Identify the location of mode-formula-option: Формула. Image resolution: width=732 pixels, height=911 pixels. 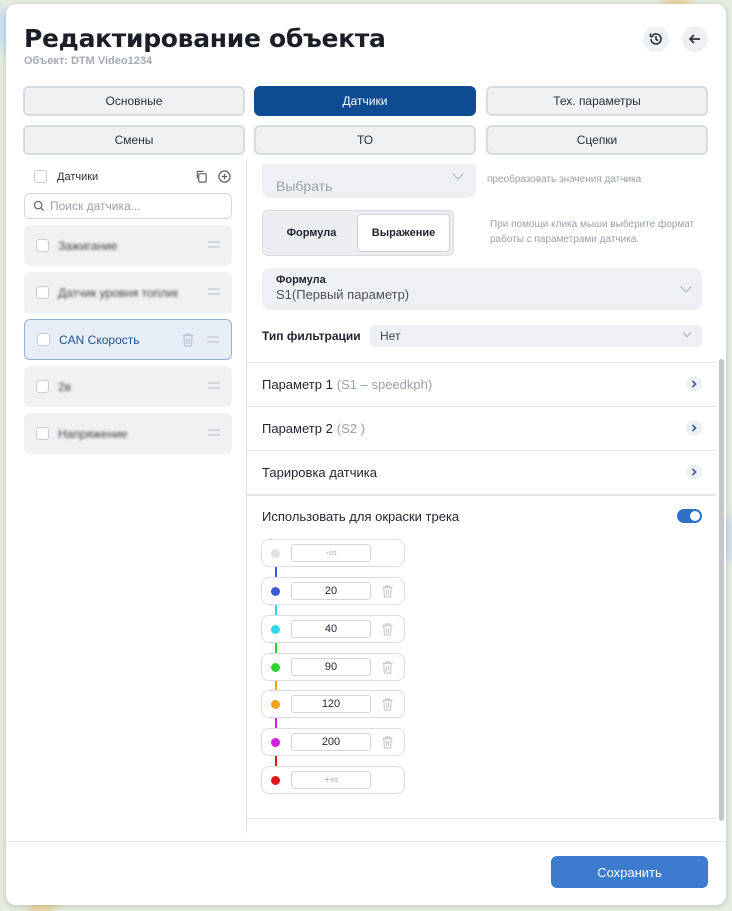
(311, 233).